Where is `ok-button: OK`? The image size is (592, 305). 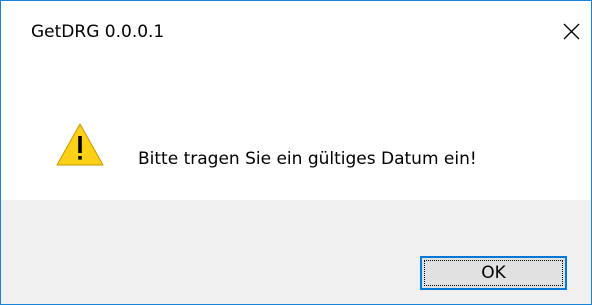 ok-button: OK is located at coordinates (493, 273).